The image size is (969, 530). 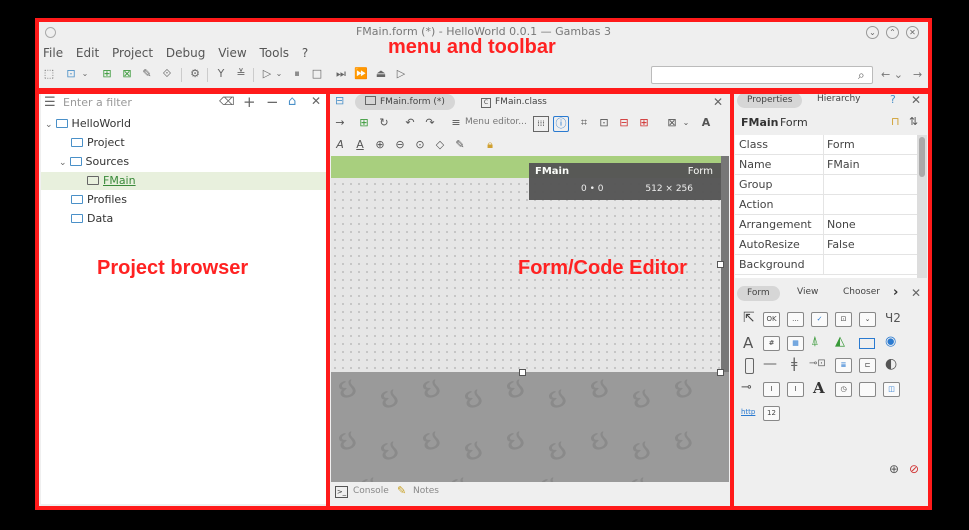 What do you see at coordinates (819, 319) in the screenshot?
I see `checkbox-tool-icon: ✓` at bounding box center [819, 319].